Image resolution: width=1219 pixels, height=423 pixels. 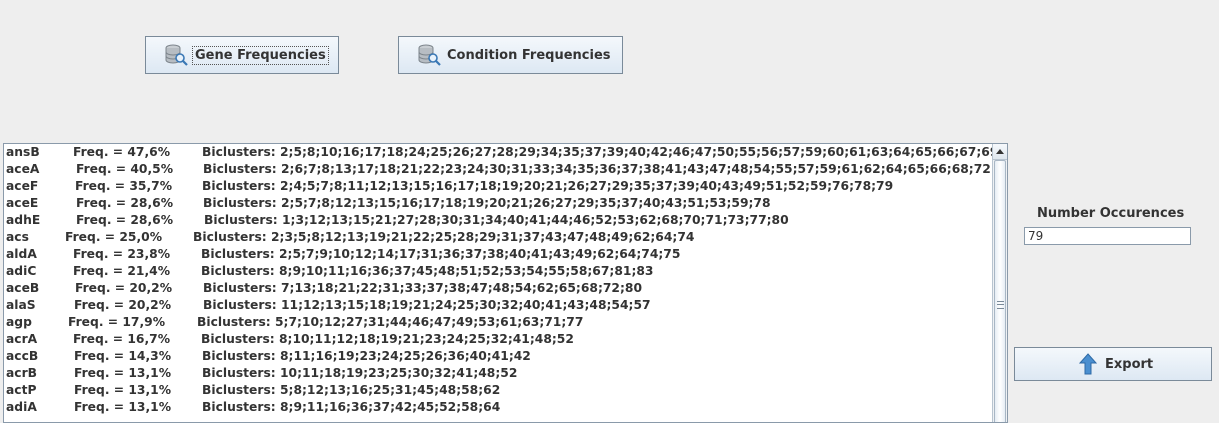 I want to click on frequency-value: Freq. = 21,4%, so click(x=122, y=271).